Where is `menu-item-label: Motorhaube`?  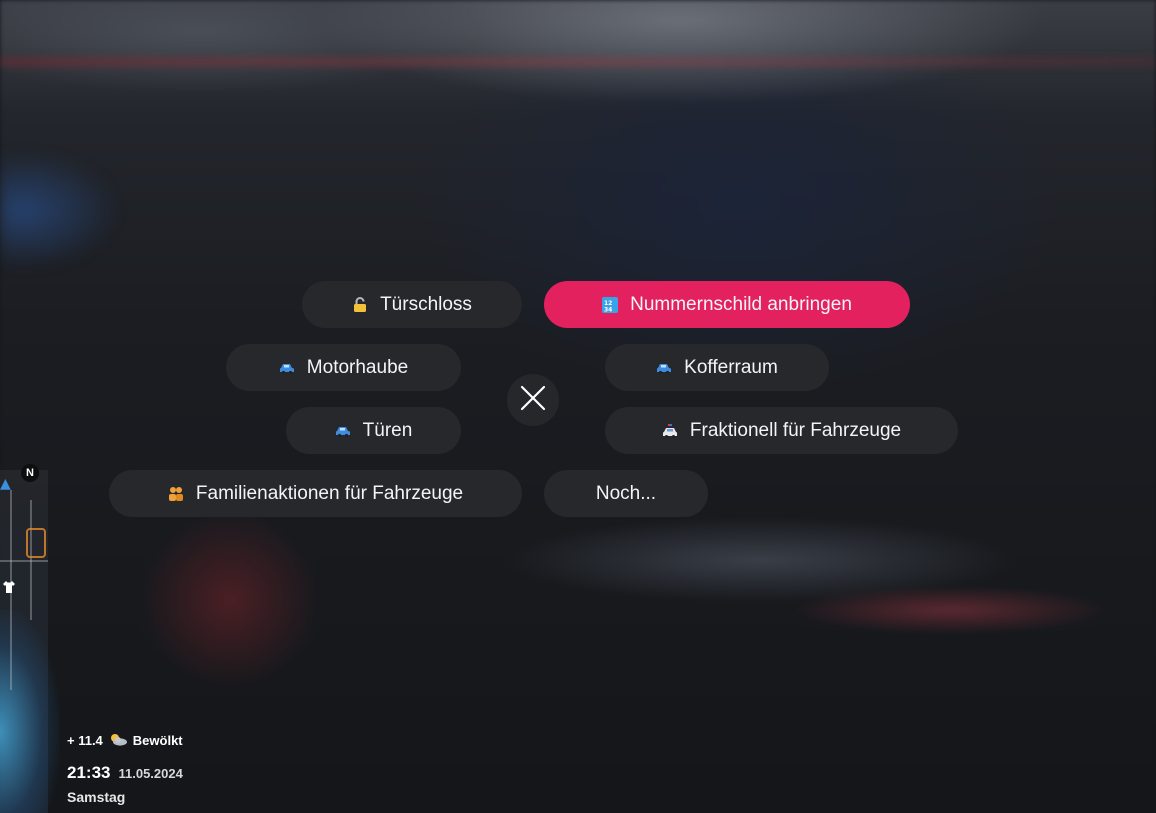 menu-item-label: Motorhaube is located at coordinates (357, 367).